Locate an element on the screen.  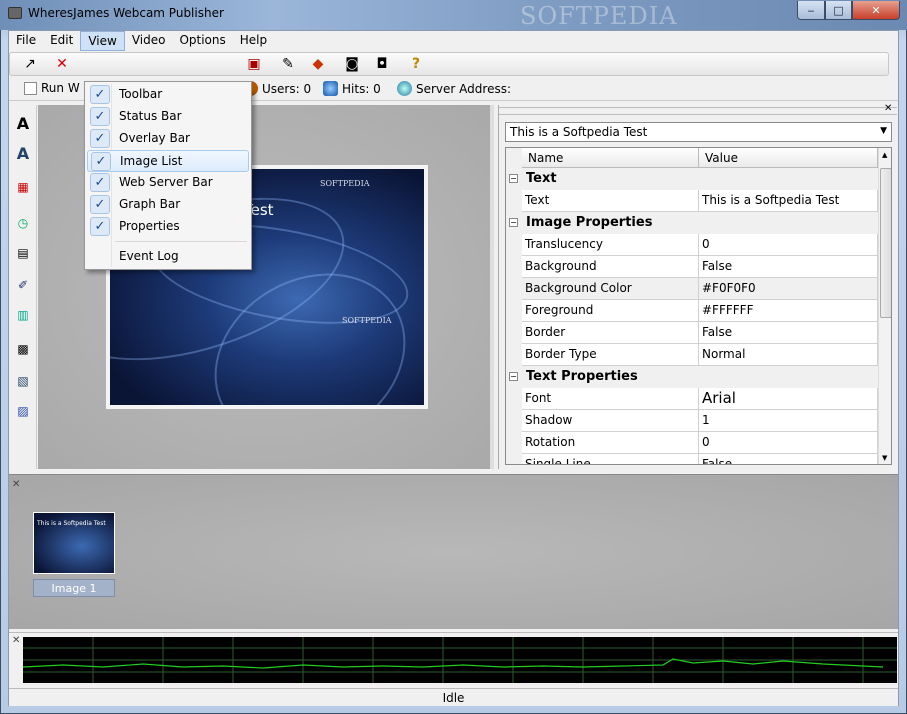
menu-help: Help is located at coordinates (253, 41).